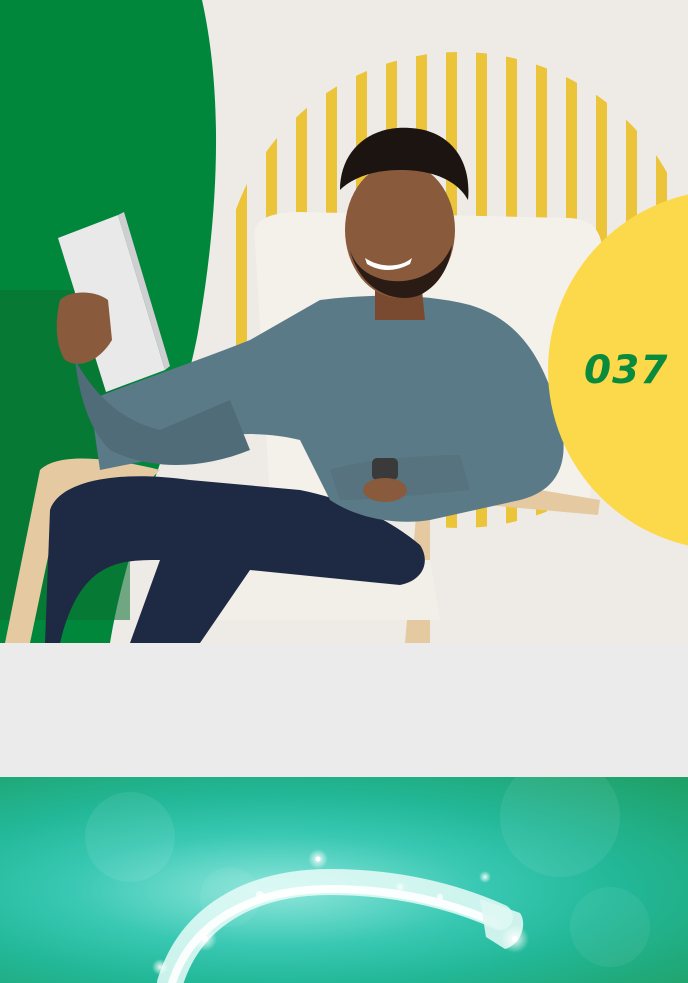 This screenshot has height=983, width=688. What do you see at coordinates (344, 710) in the screenshot?
I see `blank-gap` at bounding box center [344, 710].